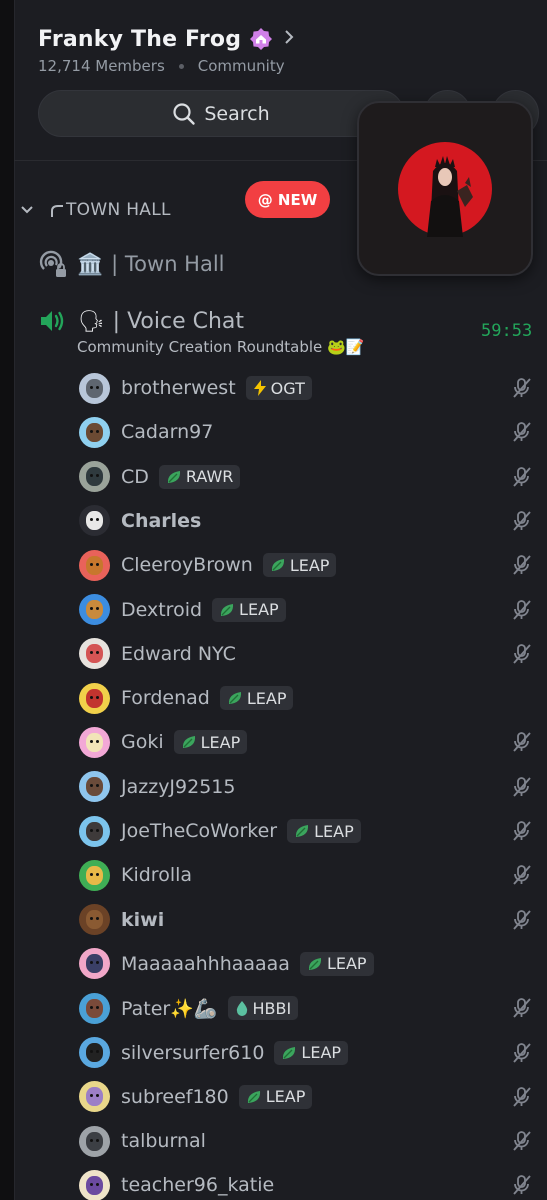 The width and height of the screenshot is (547, 1200). What do you see at coordinates (242, 1008) in the screenshot?
I see `drop-icon` at bounding box center [242, 1008].